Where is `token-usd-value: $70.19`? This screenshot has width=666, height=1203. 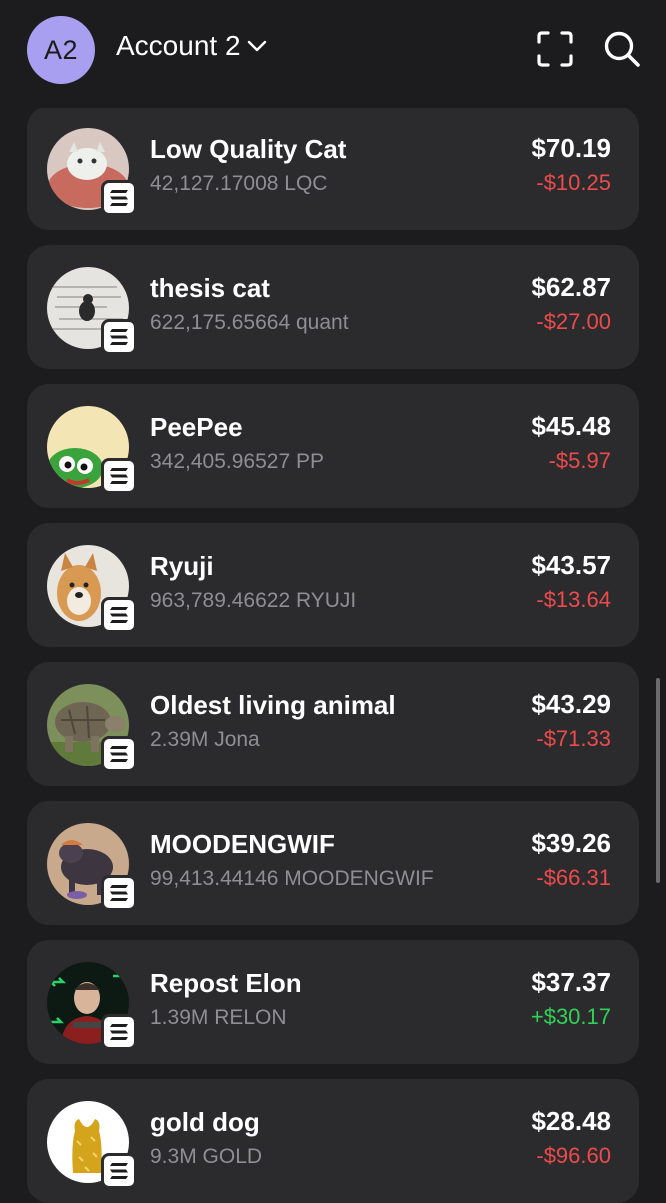
token-usd-value: $70.19 is located at coordinates (571, 148).